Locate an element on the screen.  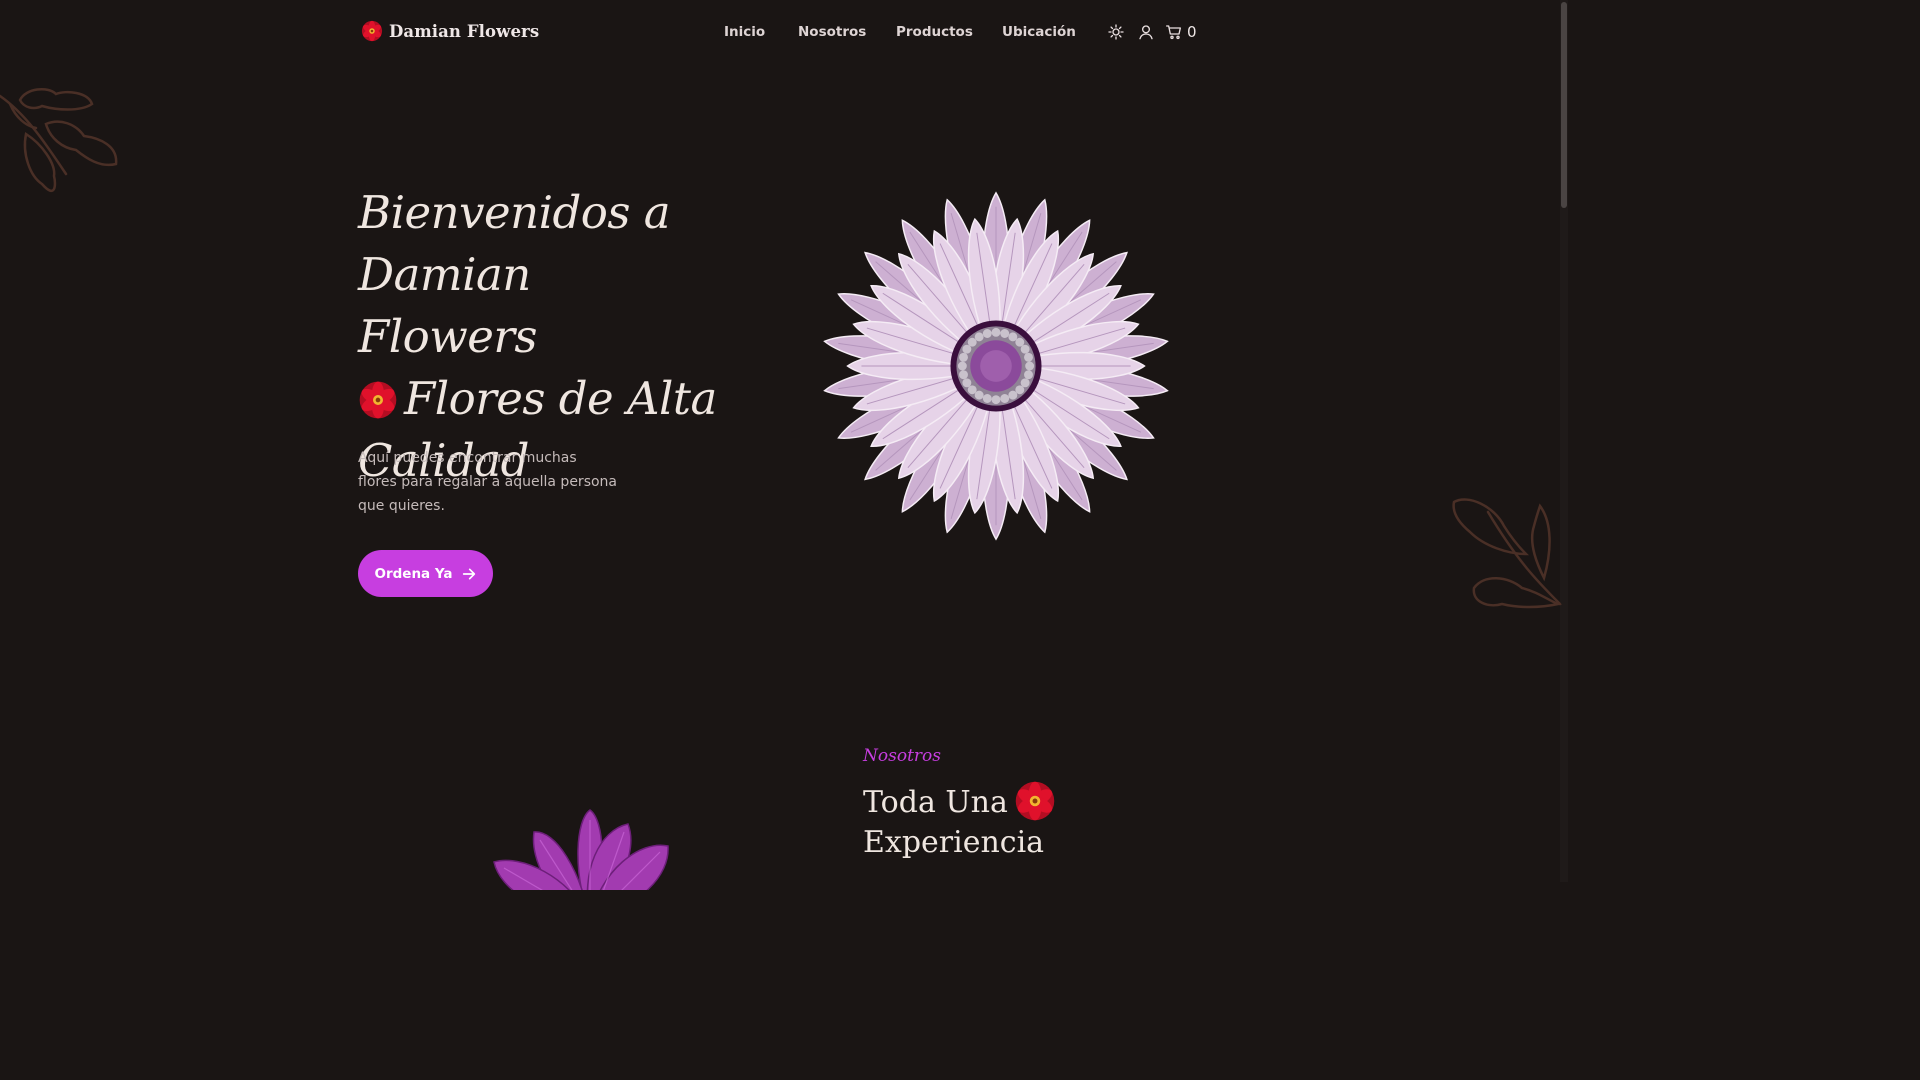
scrollbar-thumb is located at coordinates (1564, 105).